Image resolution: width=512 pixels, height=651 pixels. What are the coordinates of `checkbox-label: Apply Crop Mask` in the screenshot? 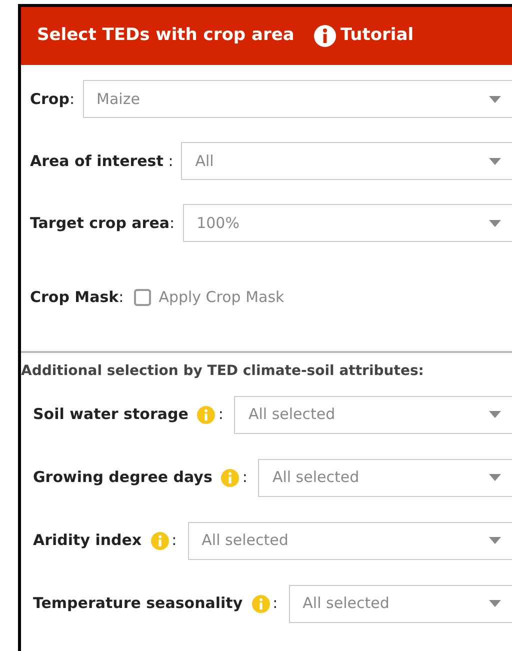 It's located at (221, 297).